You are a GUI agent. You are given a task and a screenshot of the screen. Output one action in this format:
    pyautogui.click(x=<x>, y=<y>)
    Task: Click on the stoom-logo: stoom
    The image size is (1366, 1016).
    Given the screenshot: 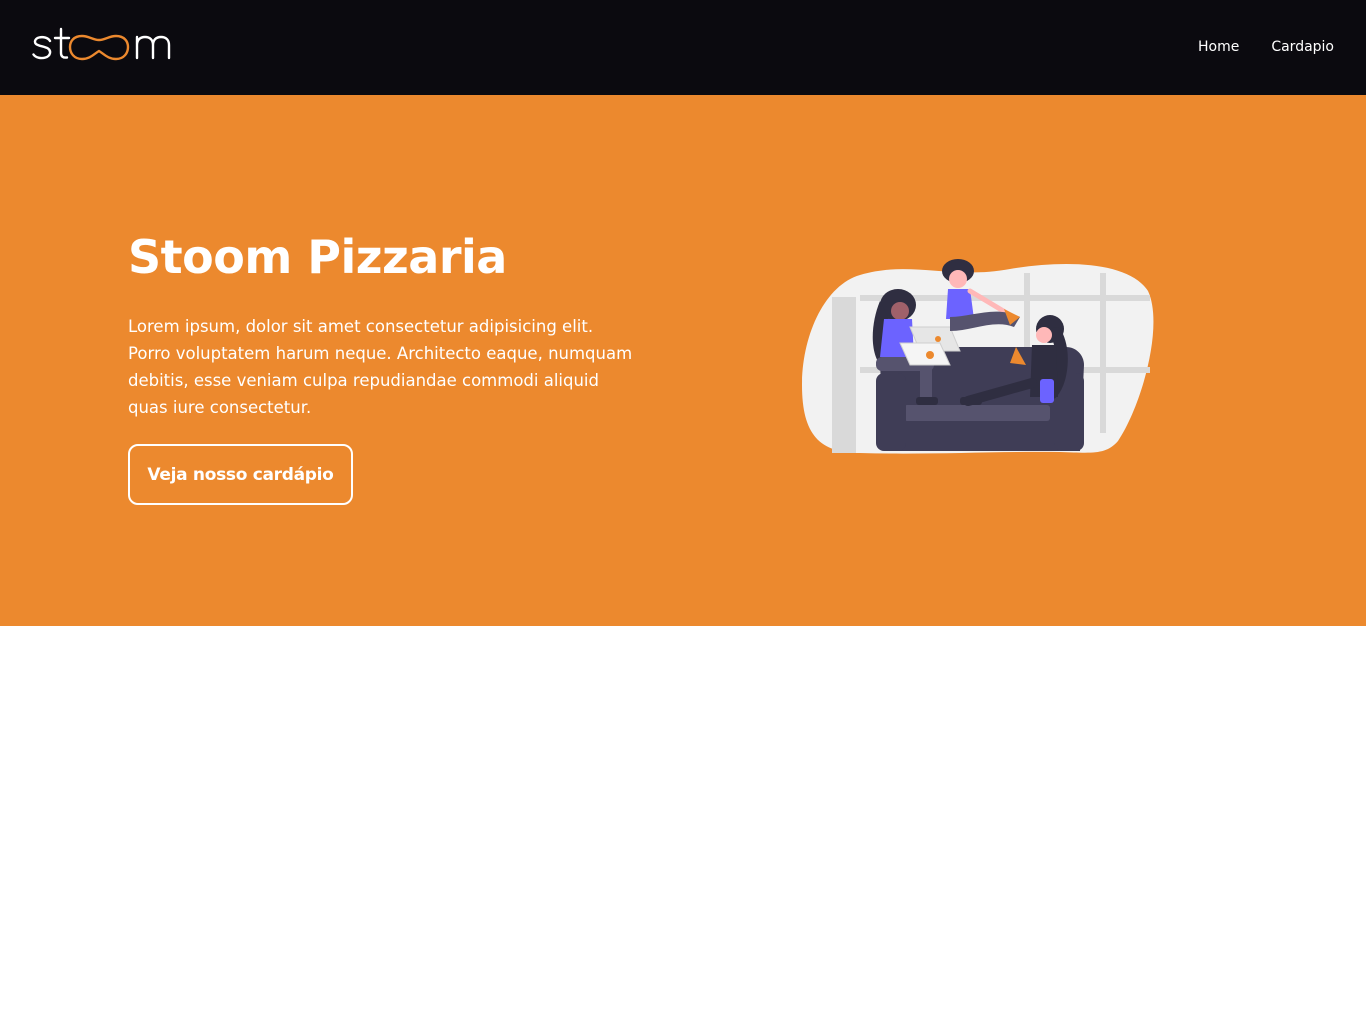 What is the action you would take?
    pyautogui.click(x=108, y=45)
    